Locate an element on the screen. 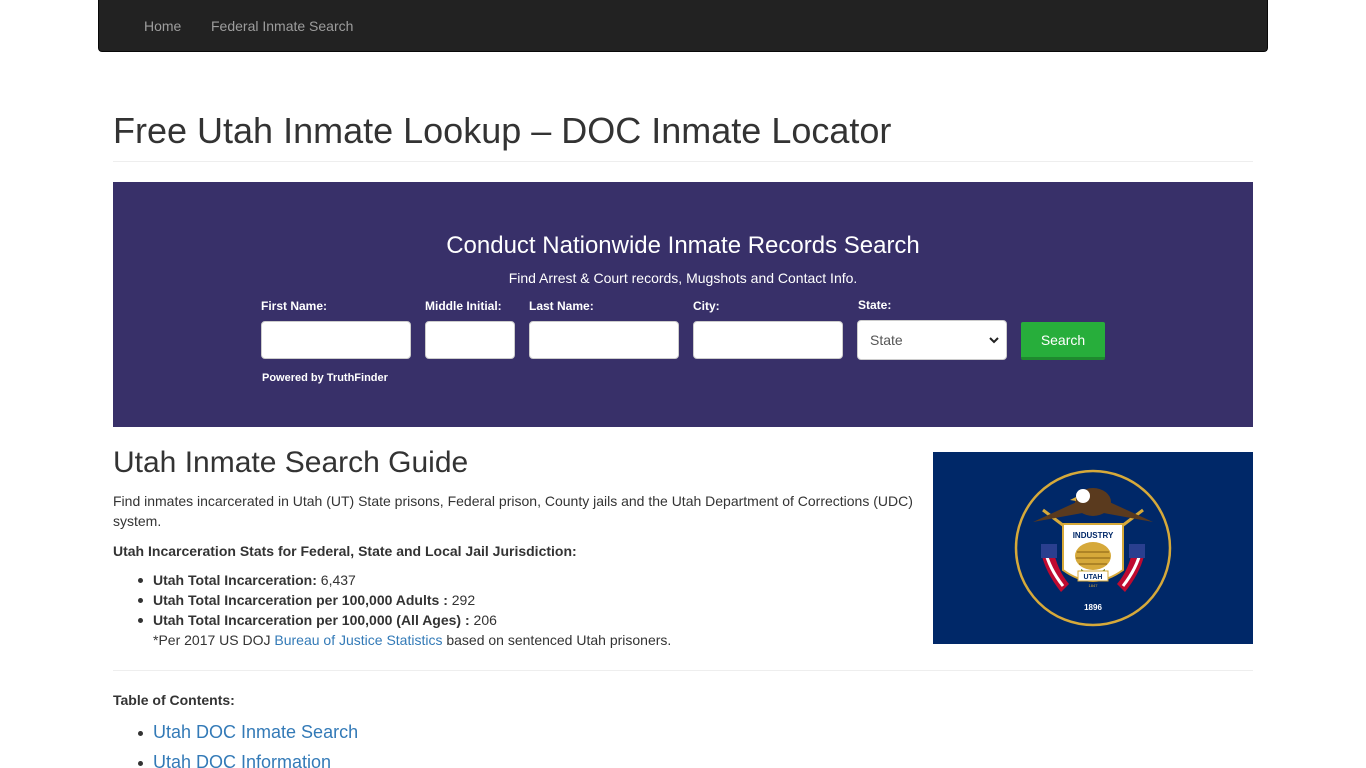 This screenshot has height=768, width=1366. seal-utah-text: UTAH is located at coordinates (1093, 577).